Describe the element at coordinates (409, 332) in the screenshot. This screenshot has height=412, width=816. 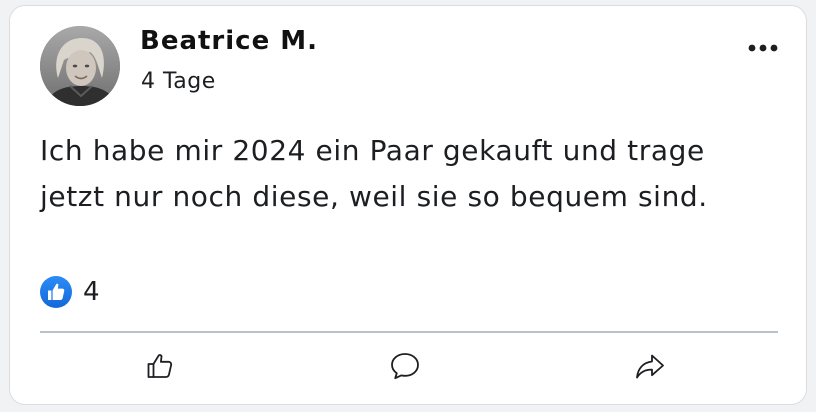
I see `divider` at that location.